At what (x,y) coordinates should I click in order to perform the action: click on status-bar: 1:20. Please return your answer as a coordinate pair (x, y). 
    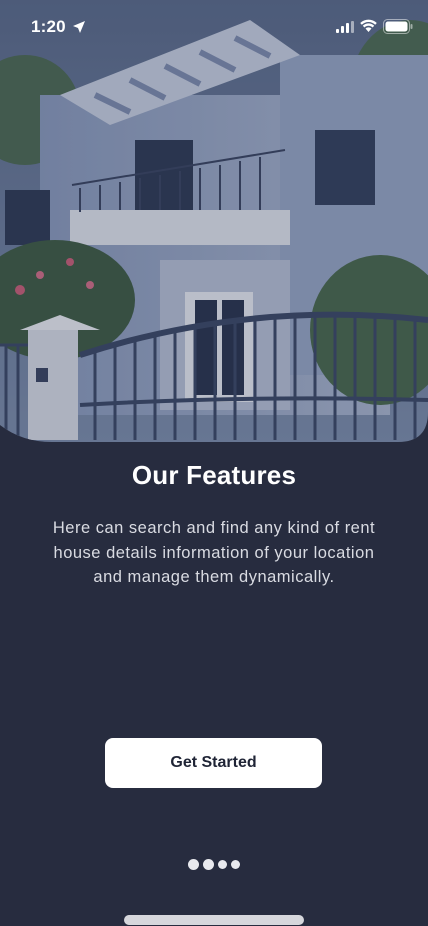
    Looking at the image, I should click on (214, 27).